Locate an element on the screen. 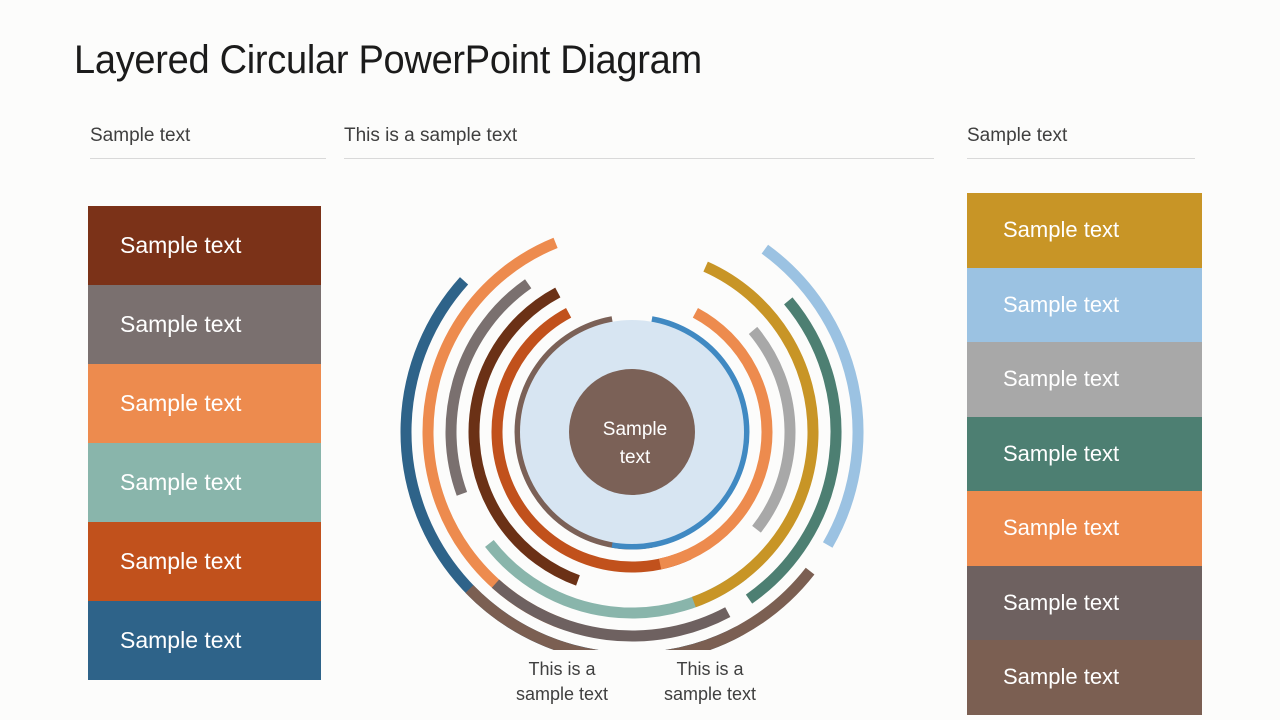  caption-left-line-2: sample text is located at coordinates (562, 694).